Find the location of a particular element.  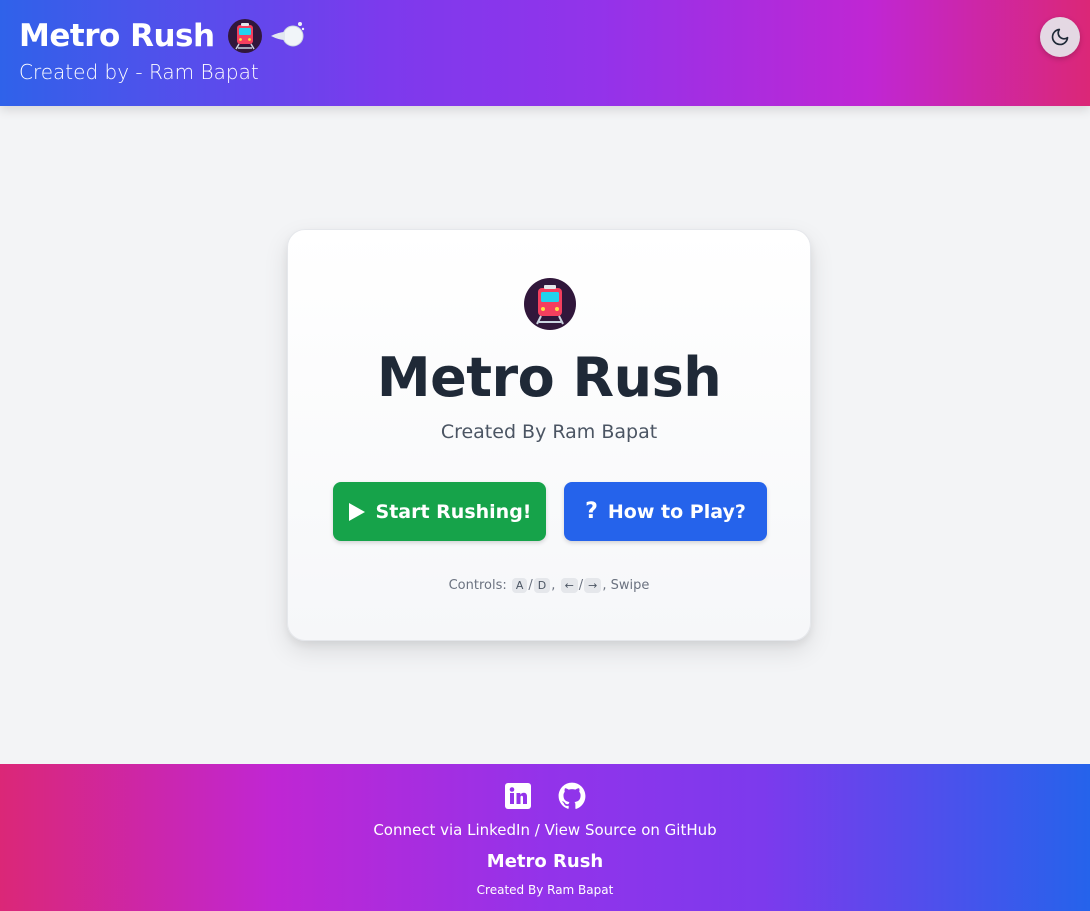

moon-icon is located at coordinates (1060, 37).